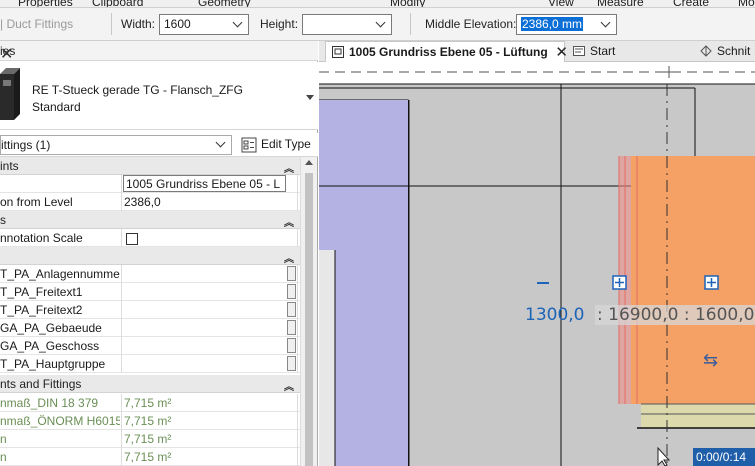 The height and width of the screenshot is (466, 755). What do you see at coordinates (51, 328) in the screenshot?
I see `property-label: GA_PA_Gebaeude` at bounding box center [51, 328].